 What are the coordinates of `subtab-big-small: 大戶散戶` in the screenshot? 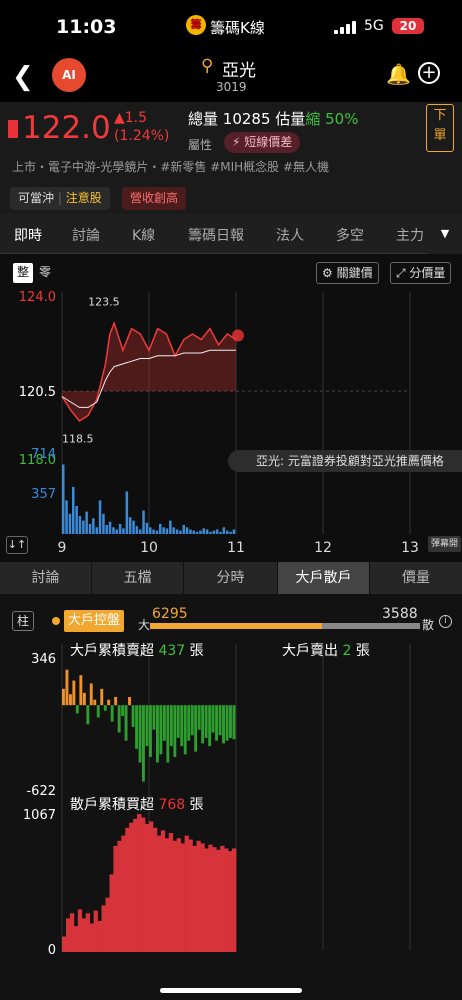 It's located at (324, 578).